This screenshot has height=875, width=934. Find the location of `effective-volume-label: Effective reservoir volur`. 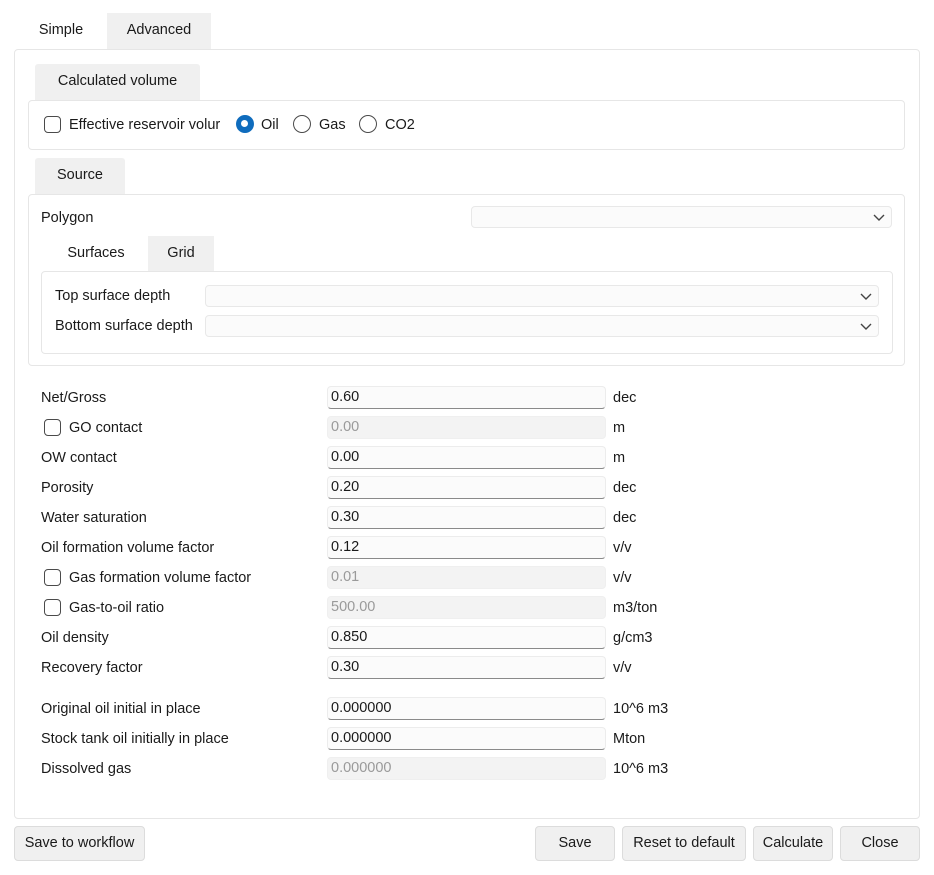

effective-volume-label: Effective reservoir volur is located at coordinates (145, 125).